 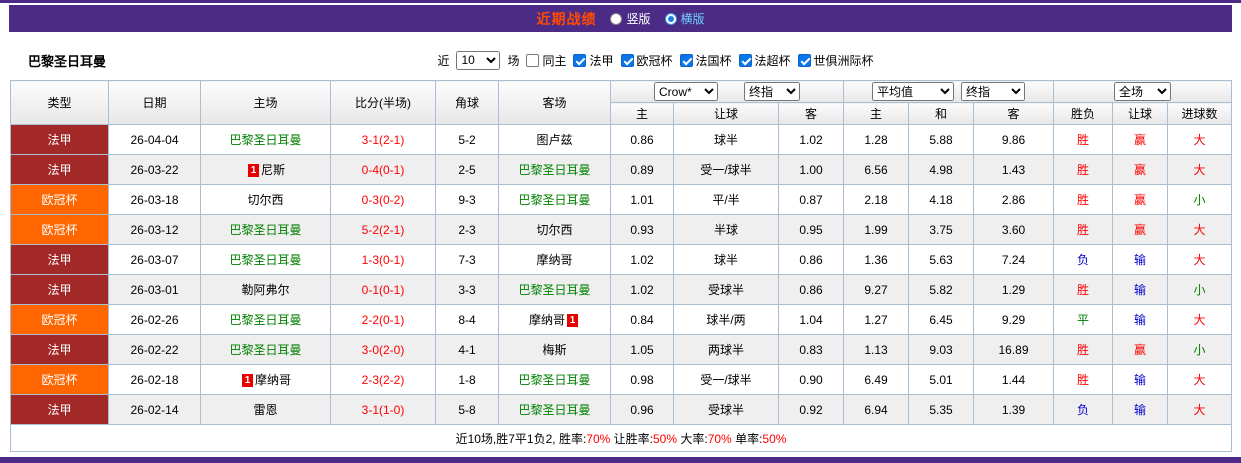 What do you see at coordinates (811, 113) in the screenshot?
I see `subheader-asia-away: 客` at bounding box center [811, 113].